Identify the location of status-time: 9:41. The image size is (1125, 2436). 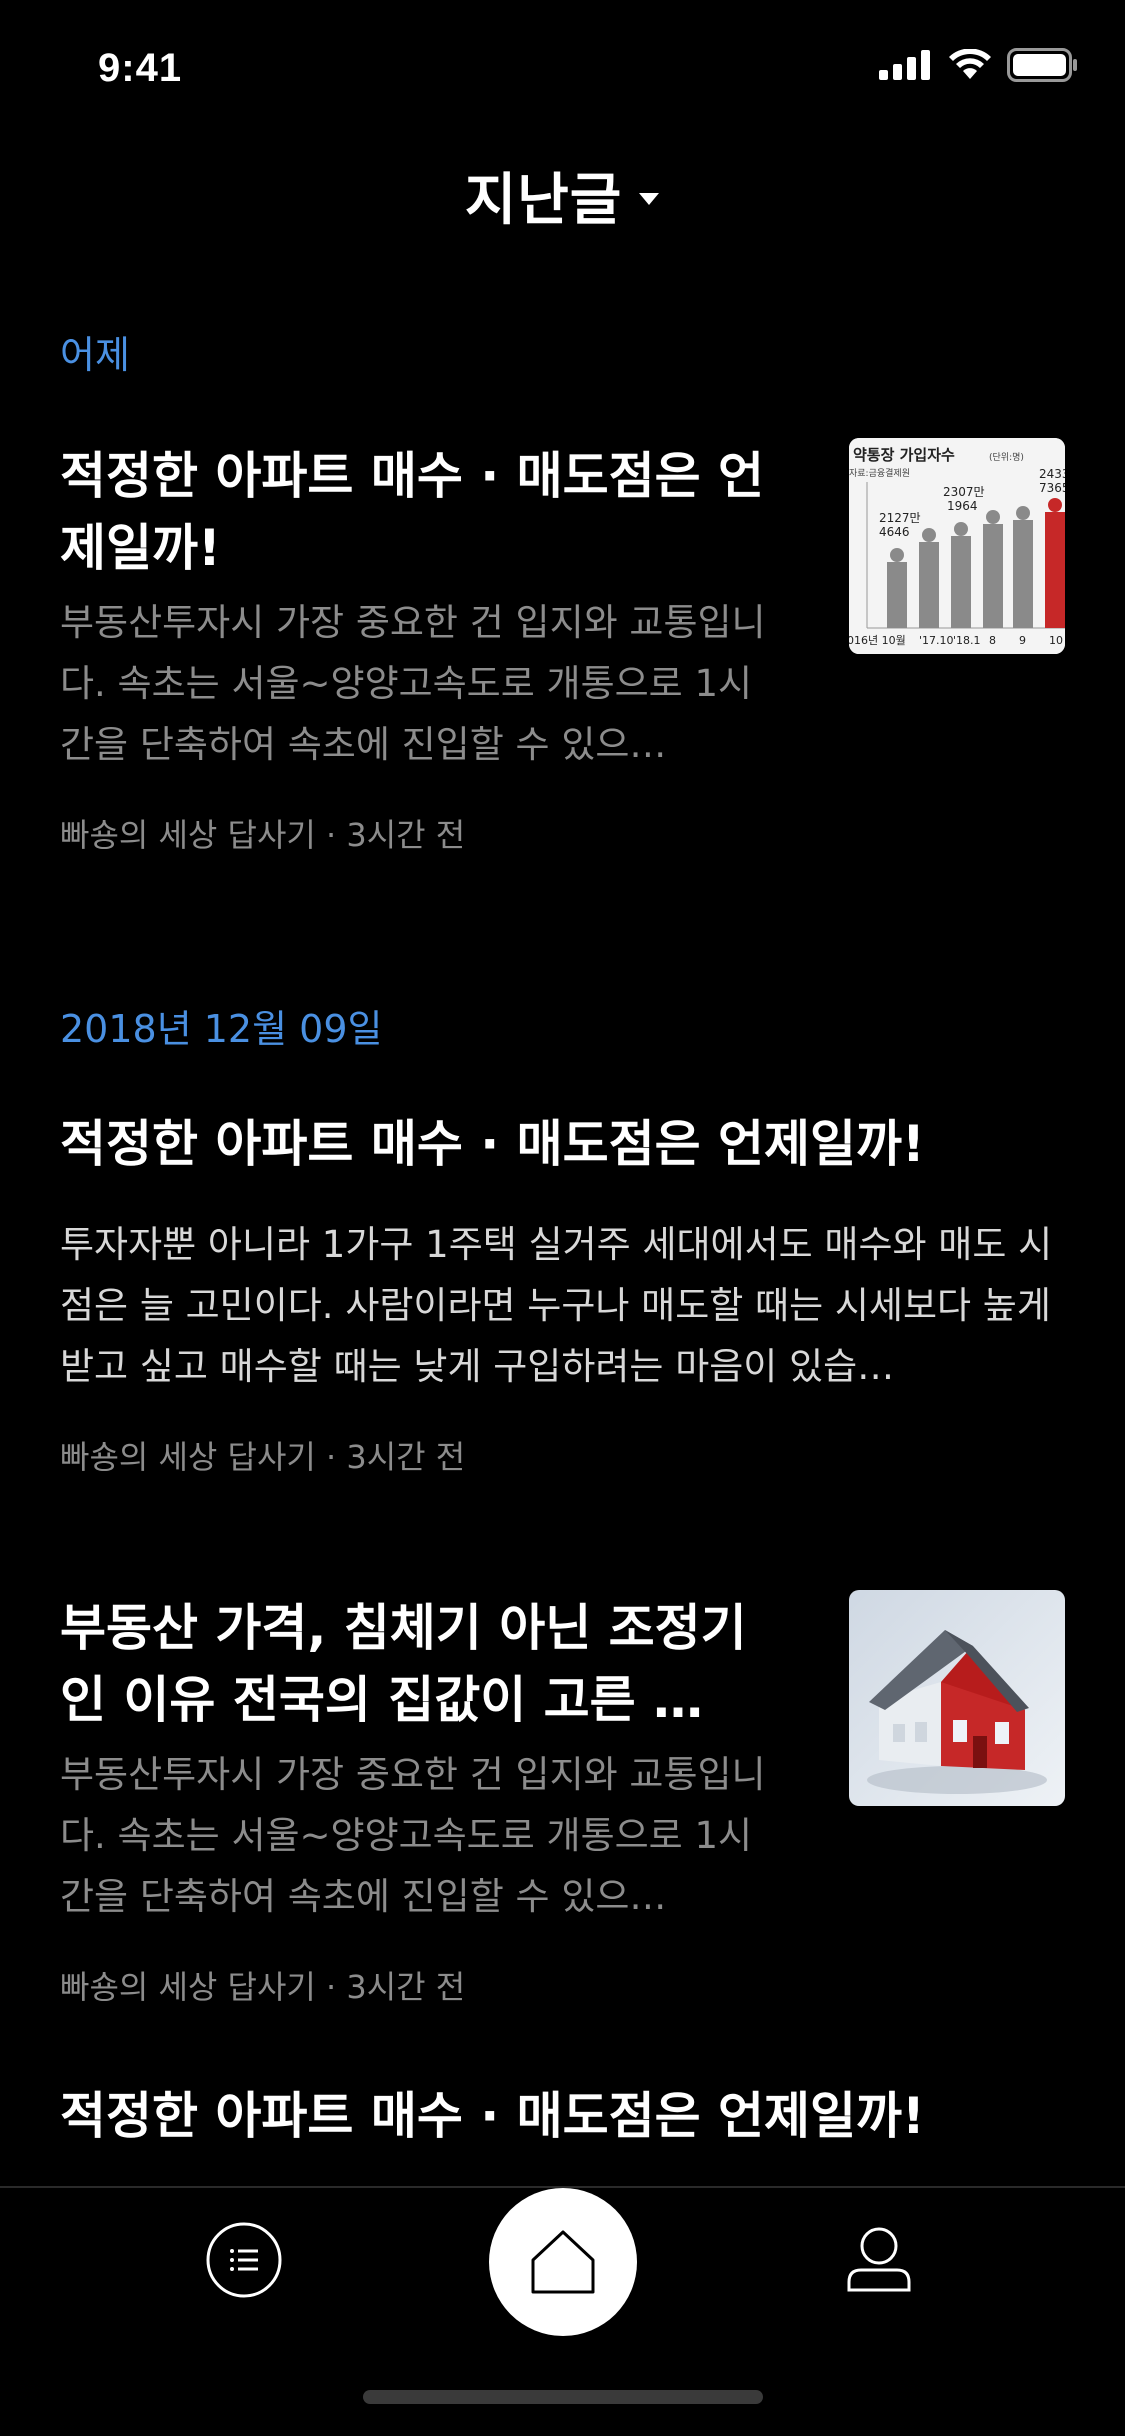
(140, 68).